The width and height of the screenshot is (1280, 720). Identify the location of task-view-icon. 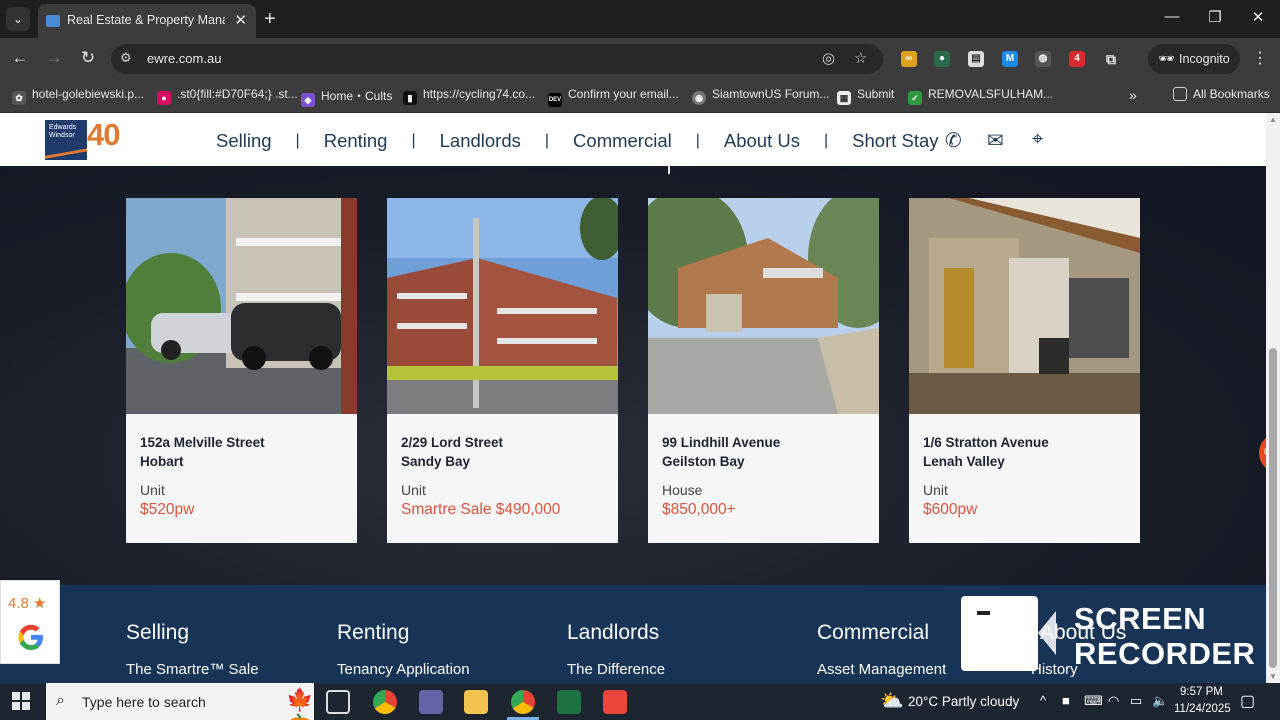
(338, 702).